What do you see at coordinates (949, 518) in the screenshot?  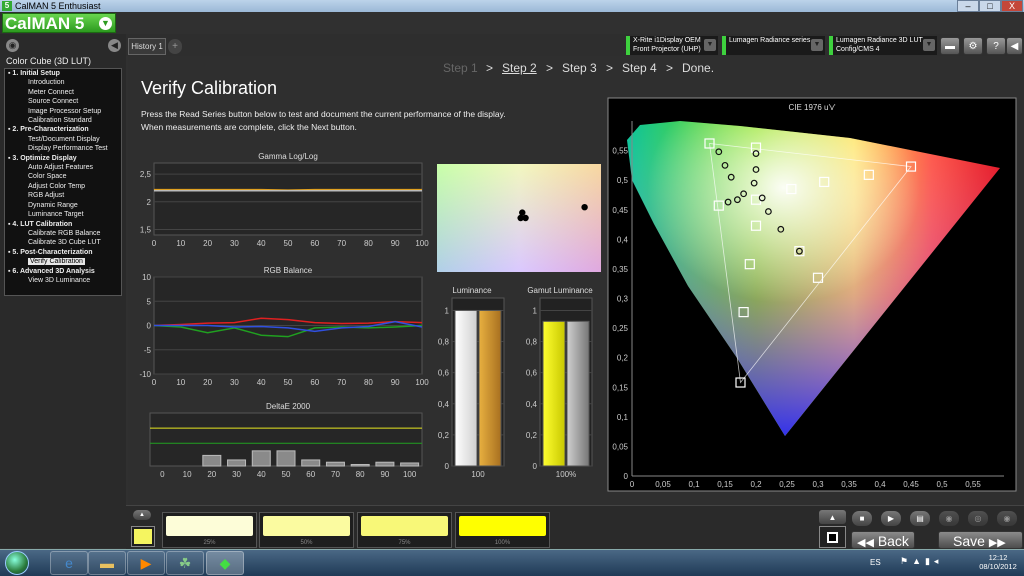 I see `continuous-icon: ◉` at bounding box center [949, 518].